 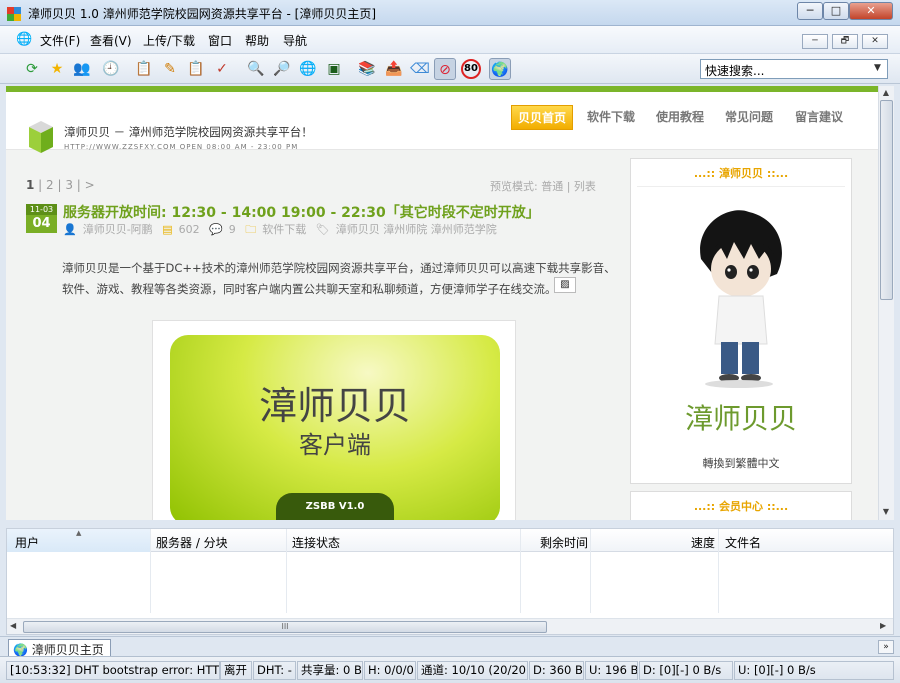 What do you see at coordinates (471, 69) in the screenshot?
I see `speed-limit-icon: 80` at bounding box center [471, 69].